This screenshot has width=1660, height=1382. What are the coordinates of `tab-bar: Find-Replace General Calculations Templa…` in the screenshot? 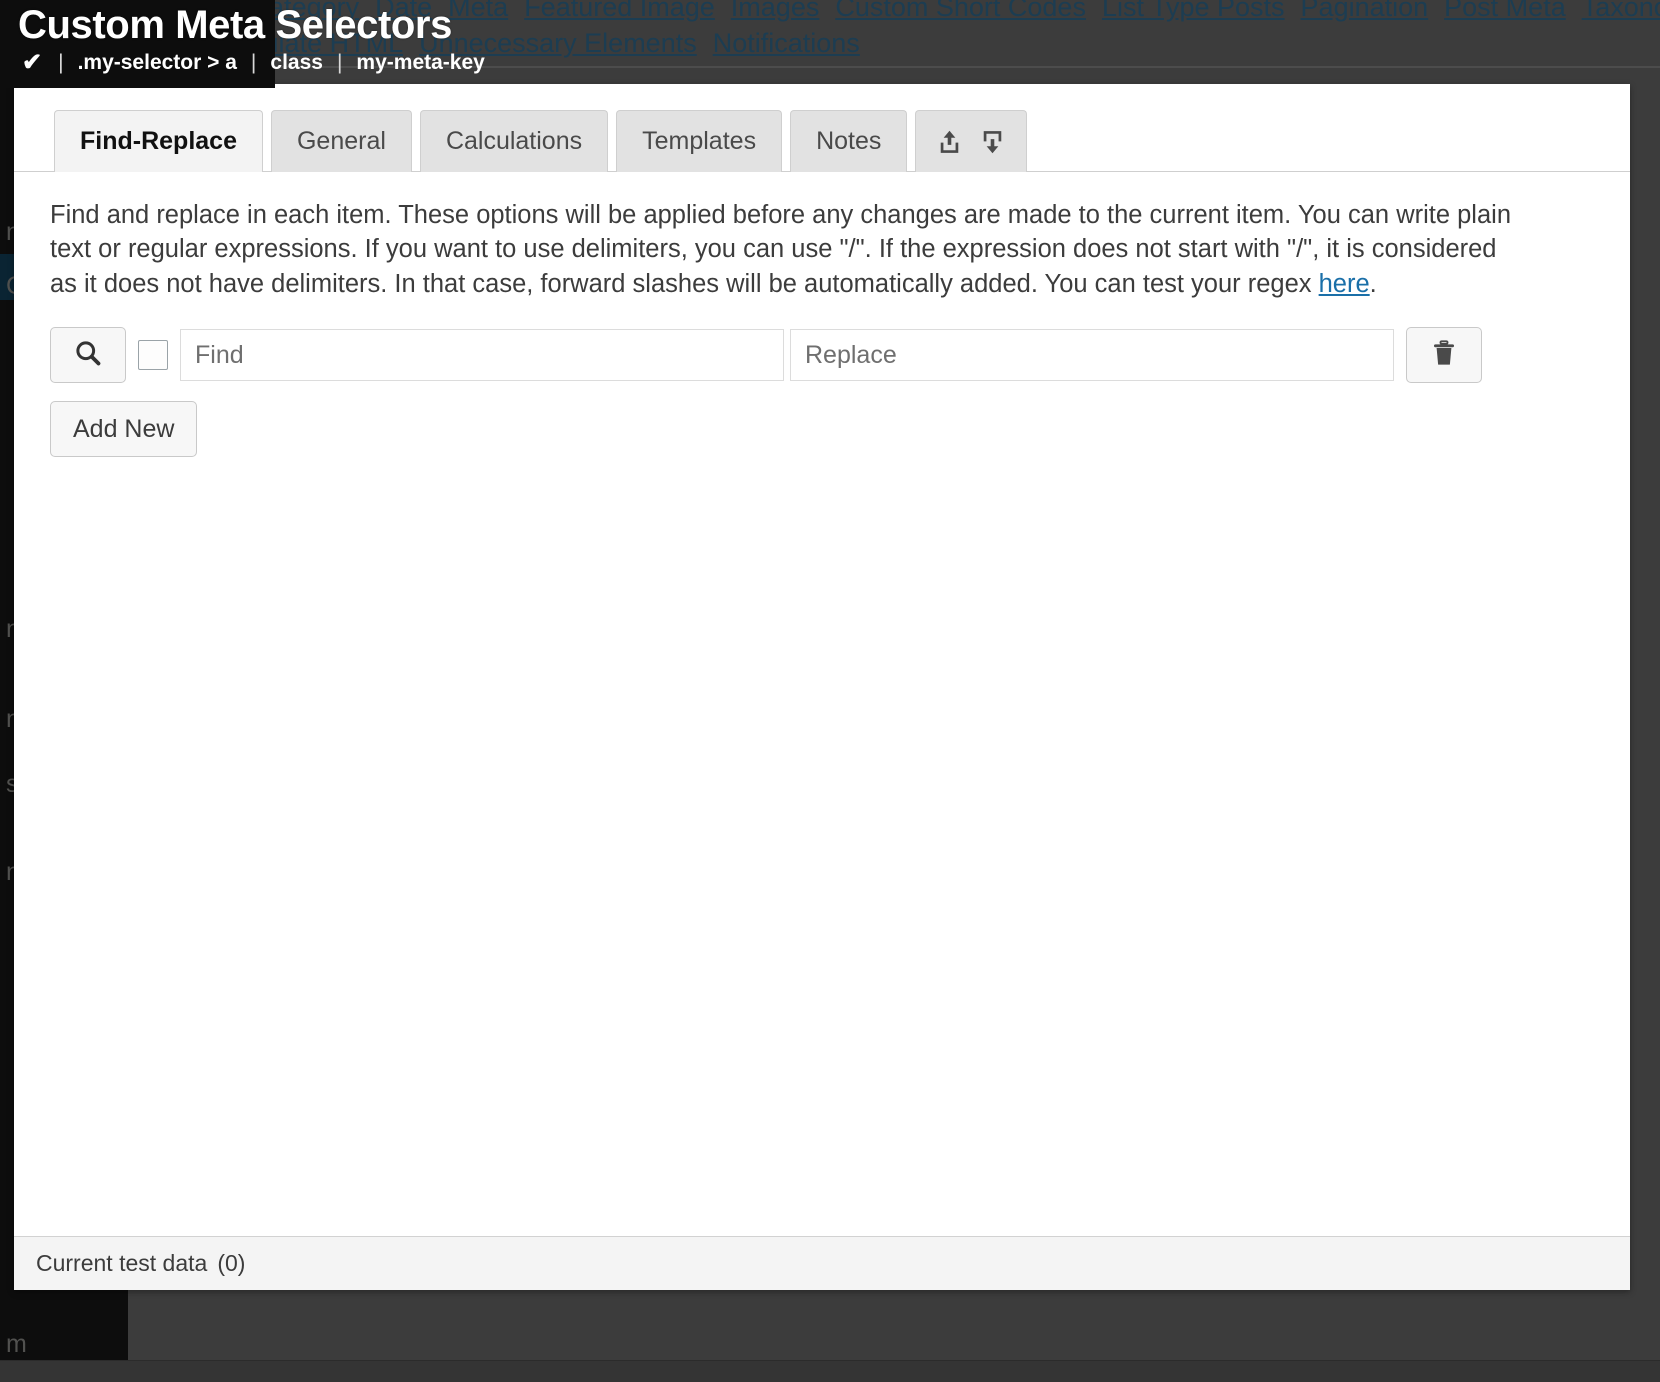 It's located at (822, 128).